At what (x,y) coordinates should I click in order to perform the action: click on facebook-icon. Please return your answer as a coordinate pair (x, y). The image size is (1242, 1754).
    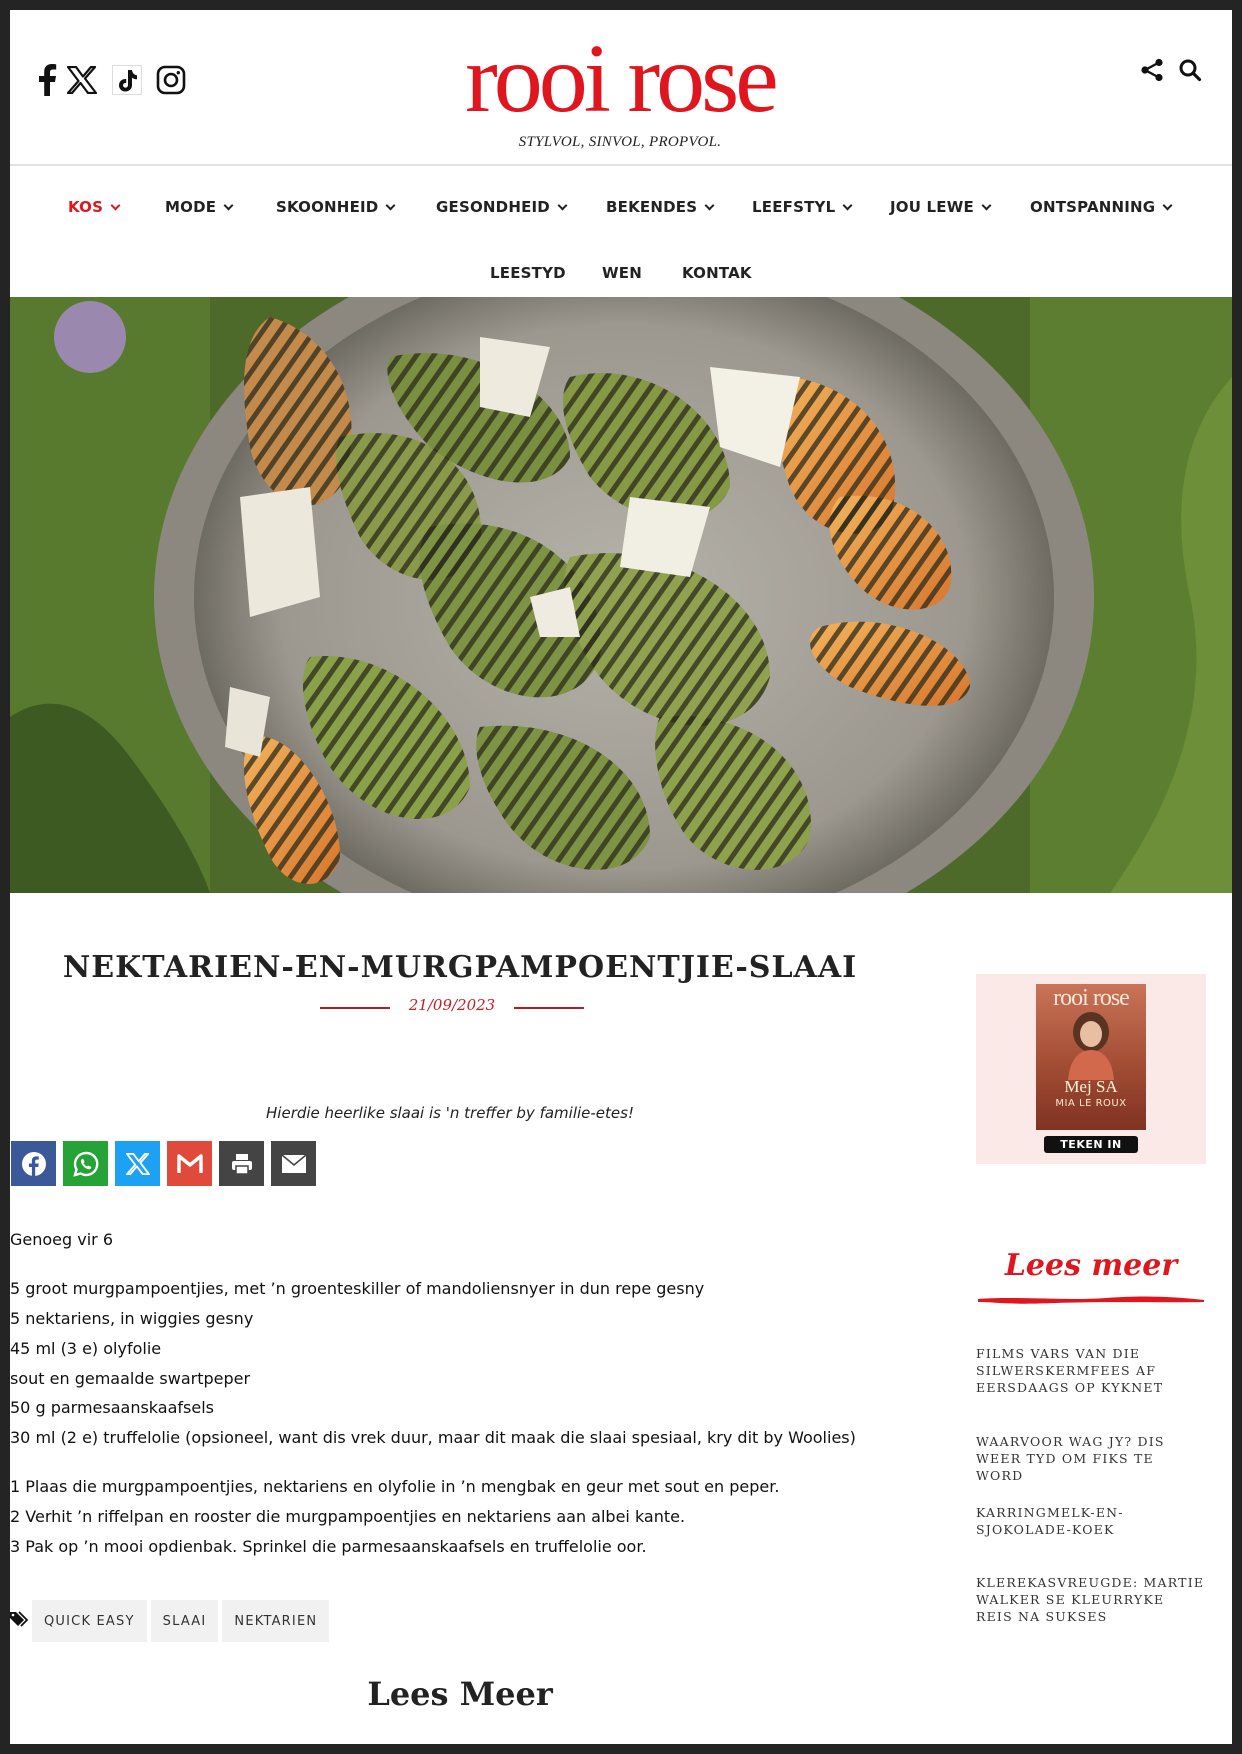
    Looking at the image, I should click on (47, 80).